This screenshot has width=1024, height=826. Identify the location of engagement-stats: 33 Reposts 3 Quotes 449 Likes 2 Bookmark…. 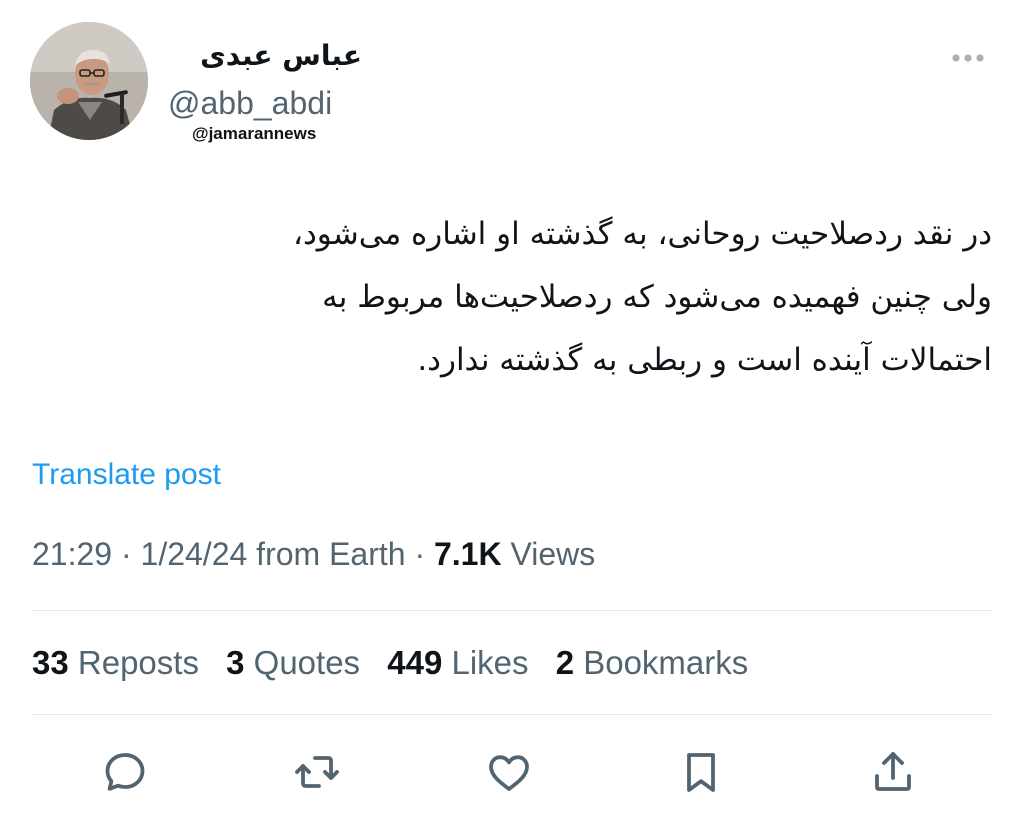
(399, 663).